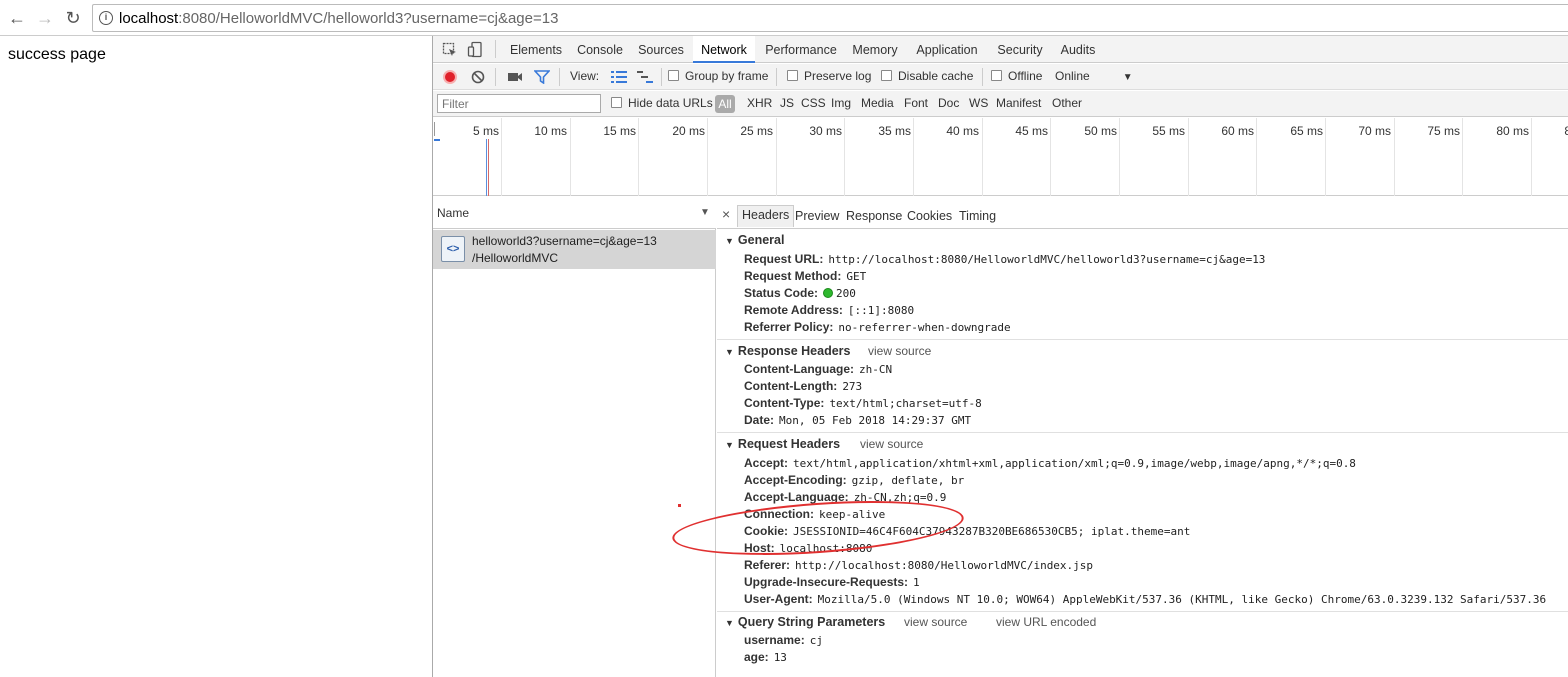 The width and height of the screenshot is (1568, 677). Describe the element at coordinates (1128, 77) in the screenshot. I see `chevron-down-icon: ▼` at that location.